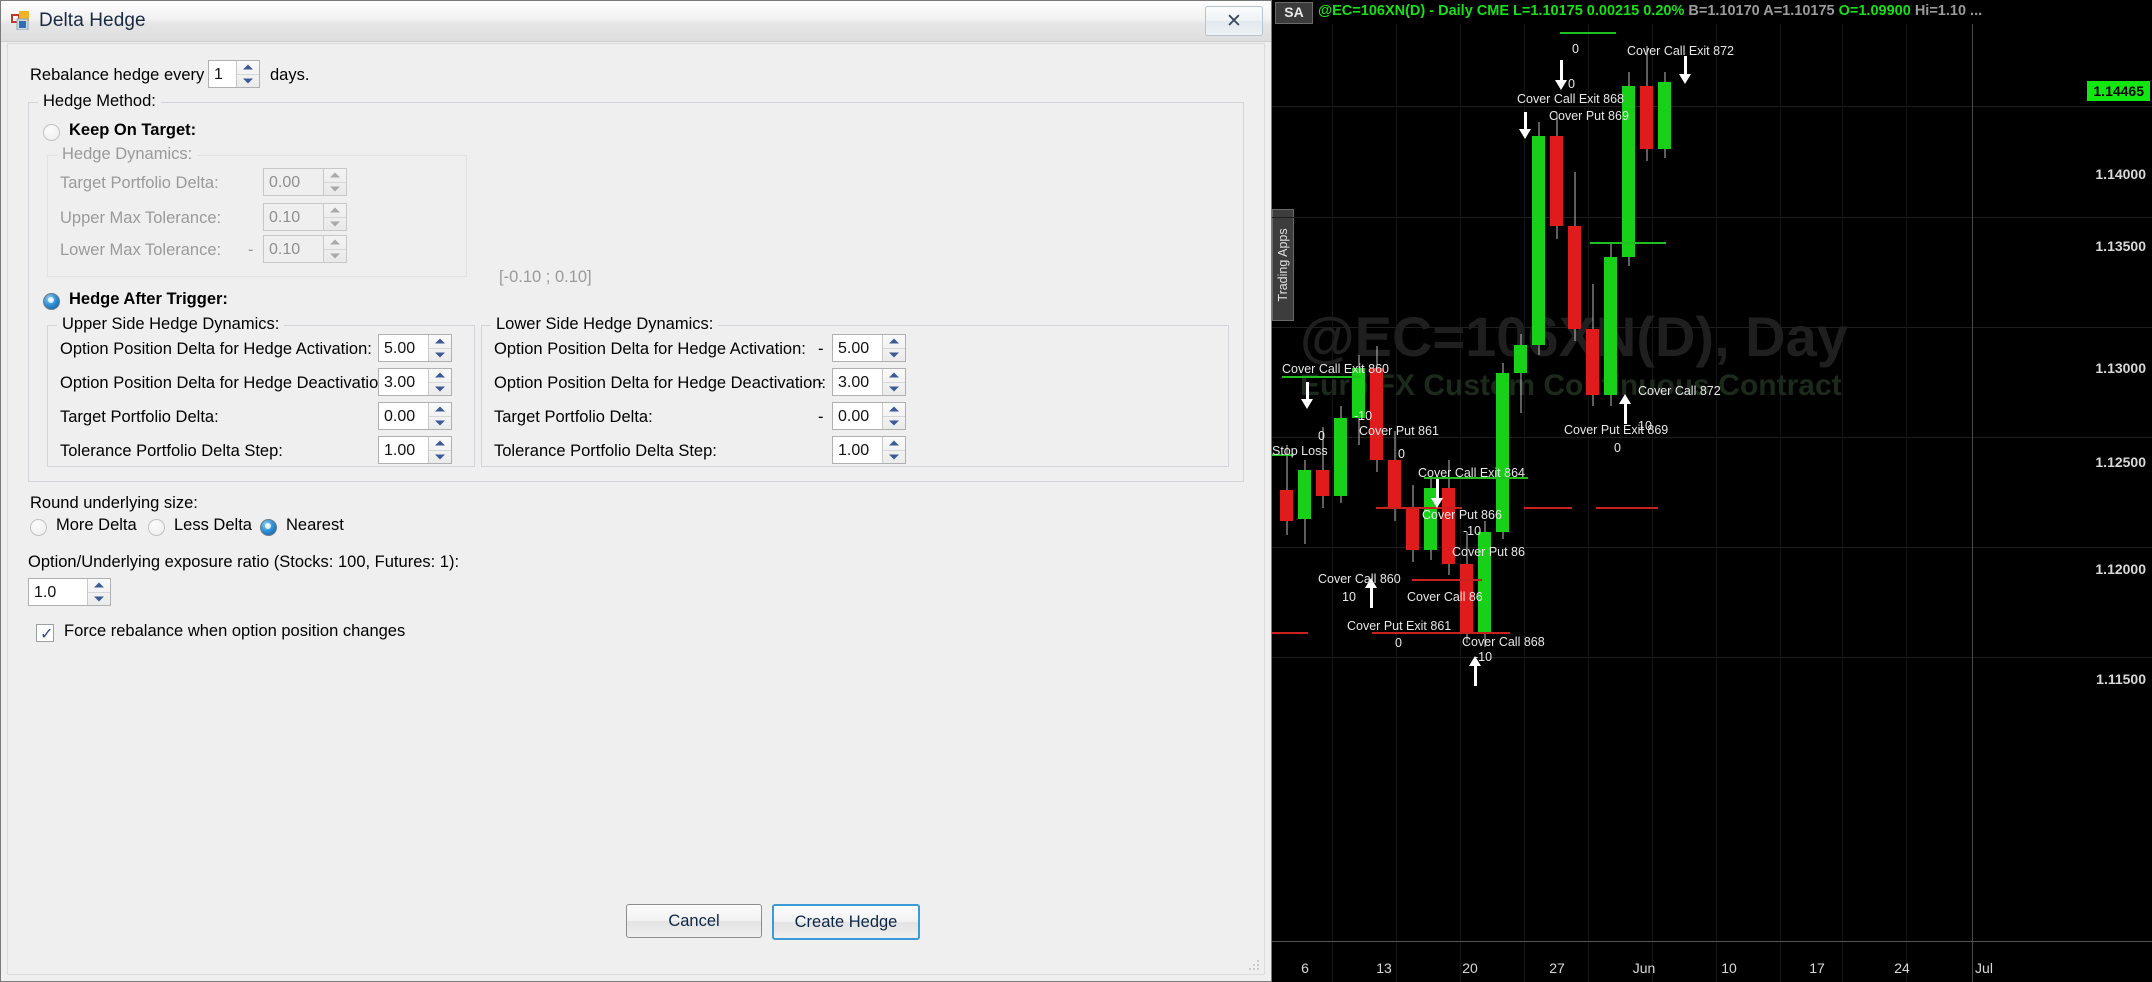  I want to click on lower-target-delta-up, so click(894, 409).